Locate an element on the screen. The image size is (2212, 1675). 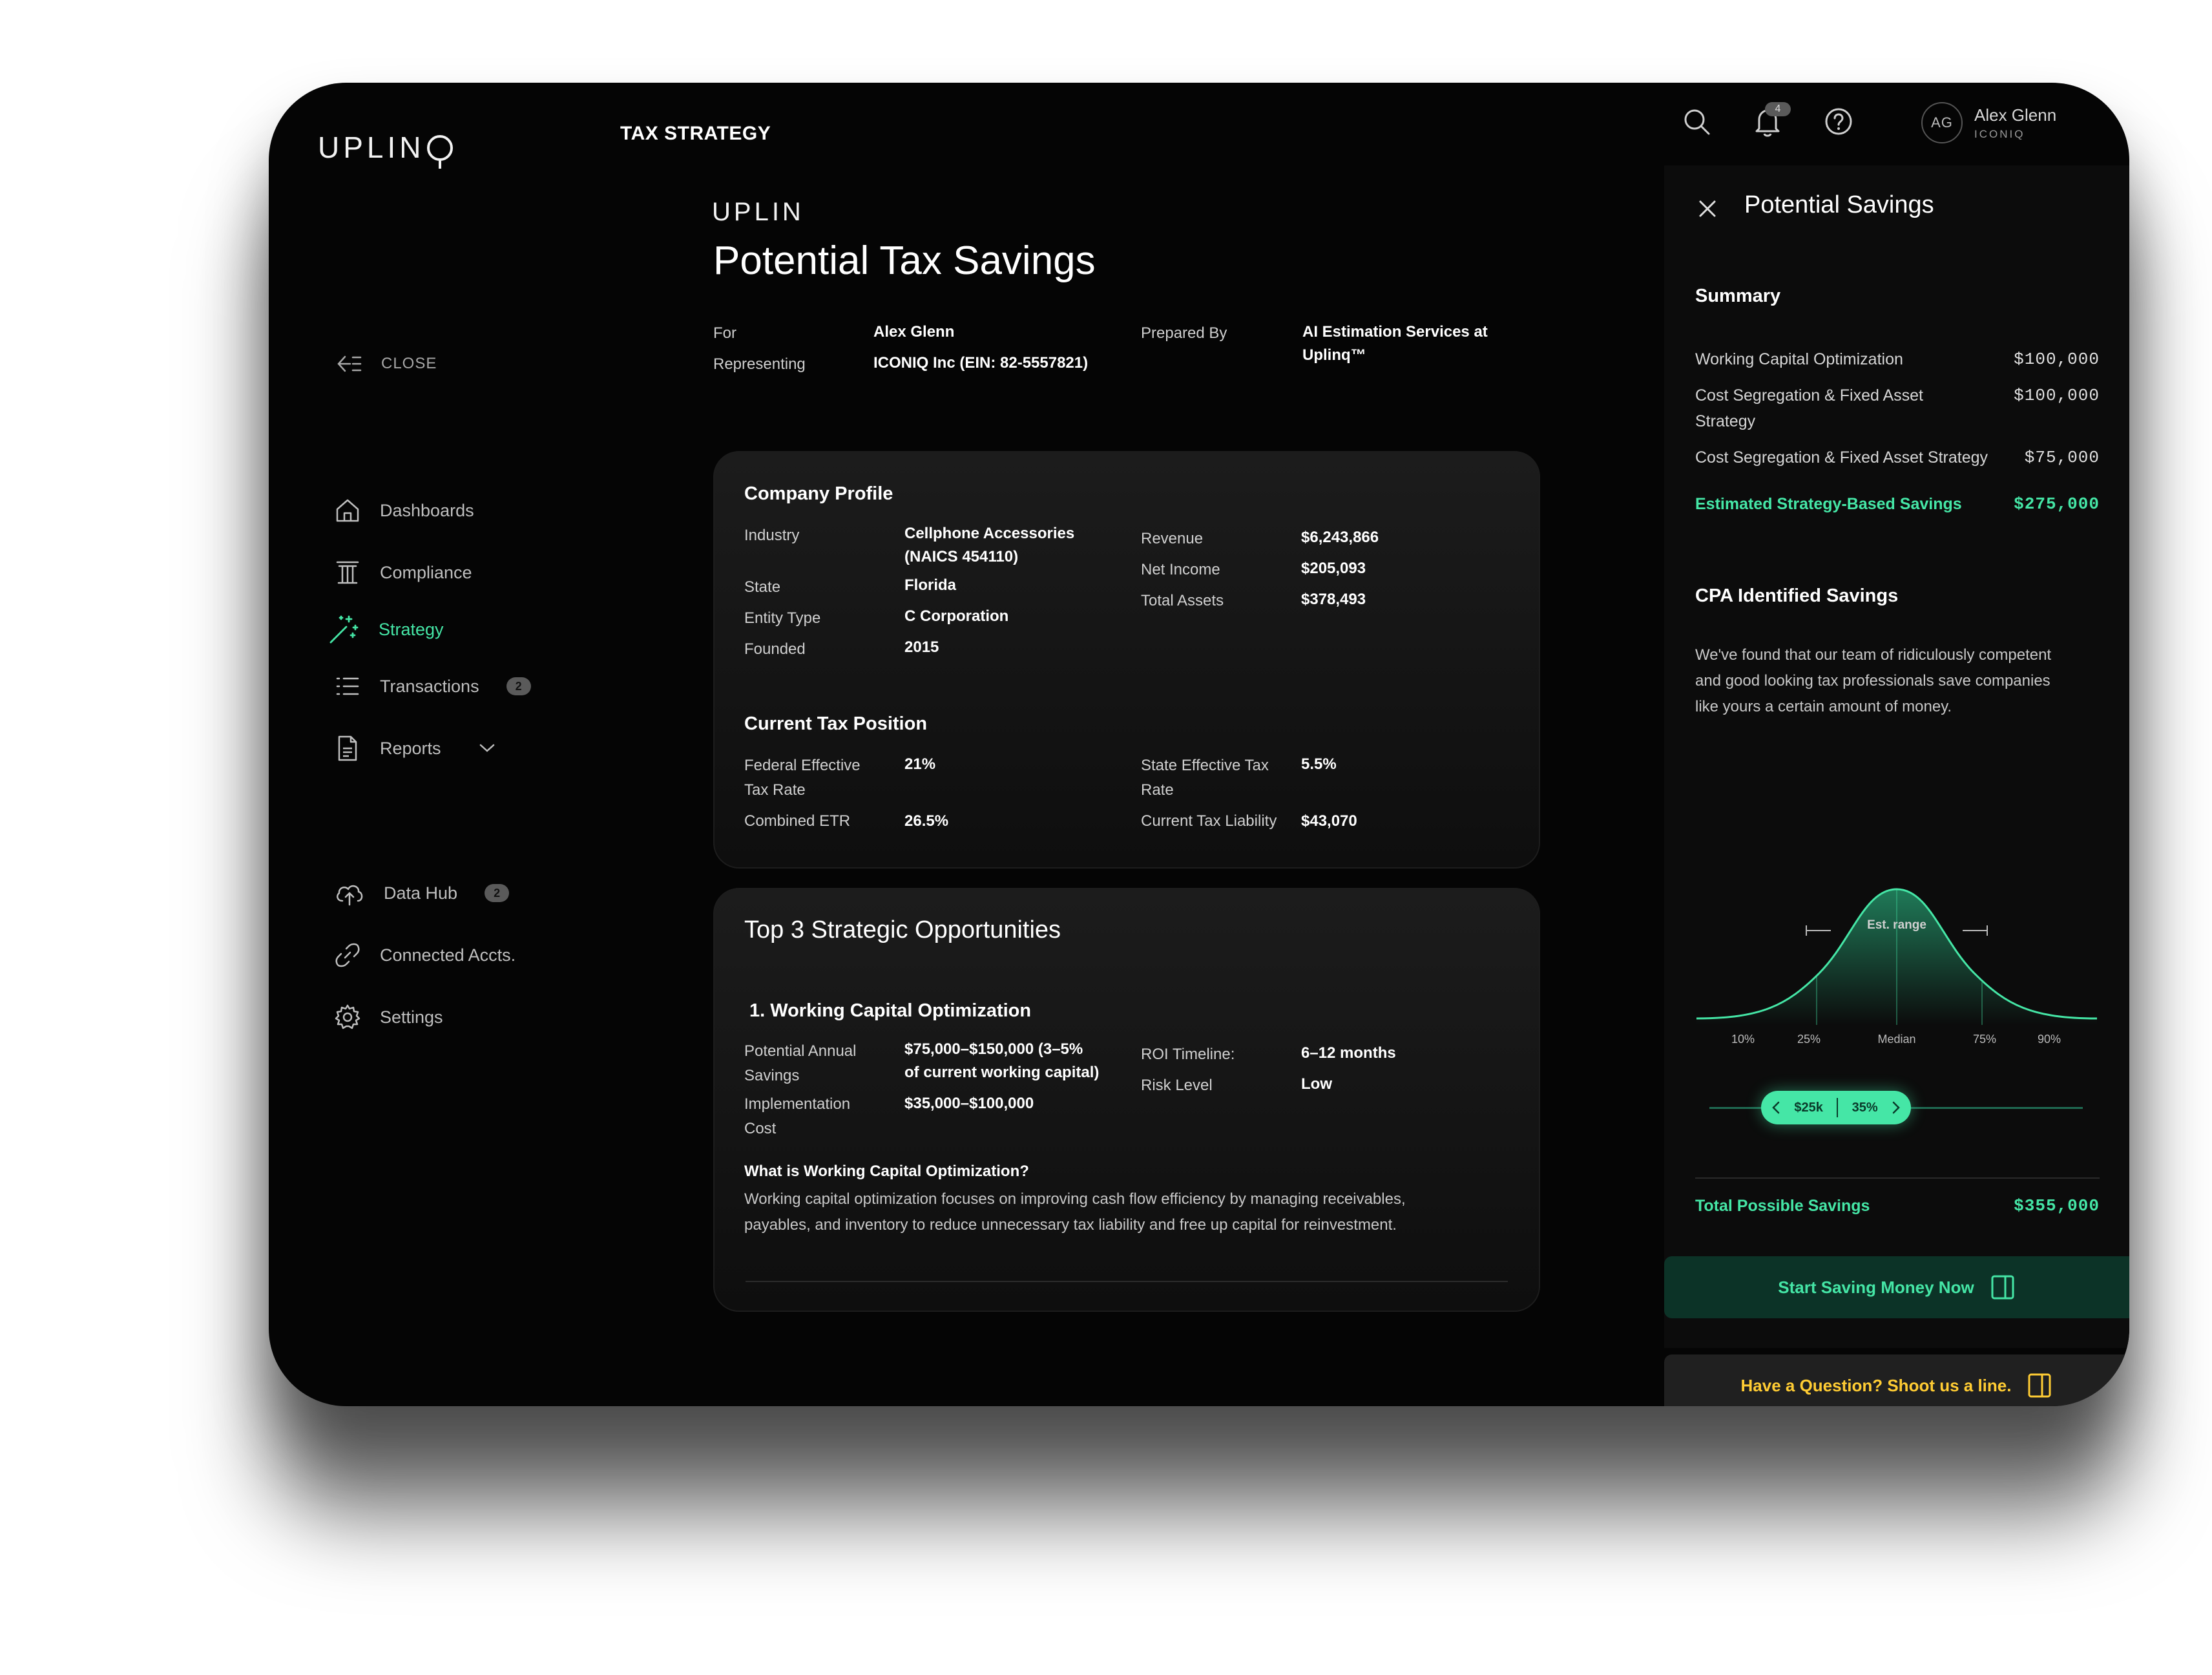
help-icon is located at coordinates (1839, 121).